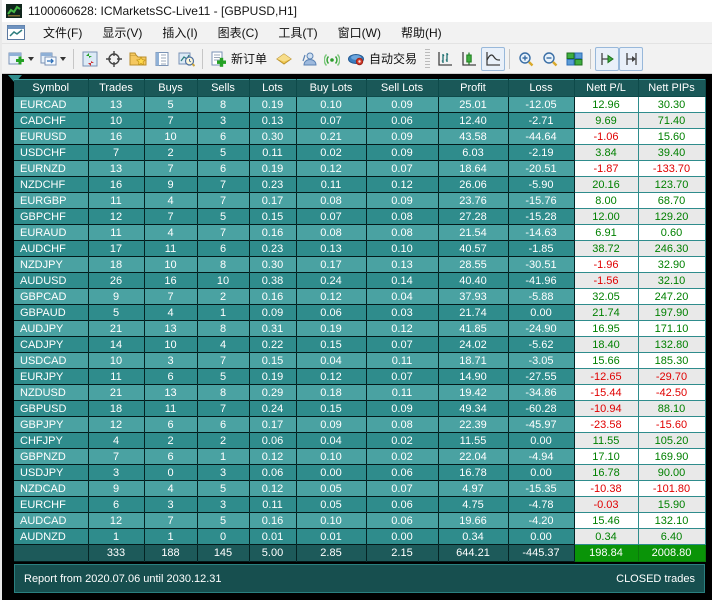  Describe the element at coordinates (116, 168) in the screenshot. I see `value-cell: 13` at that location.